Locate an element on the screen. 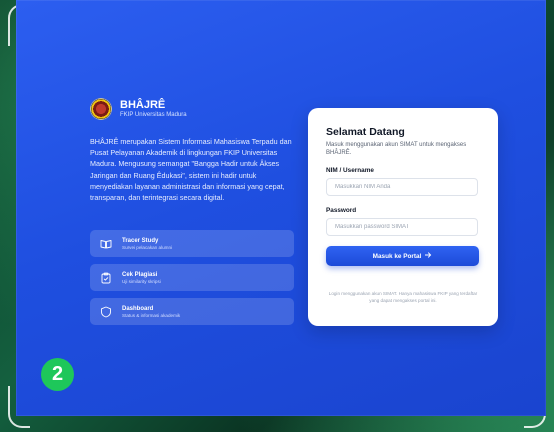 This screenshot has height=432, width=554. clipboard-check-icon is located at coordinates (106, 278).